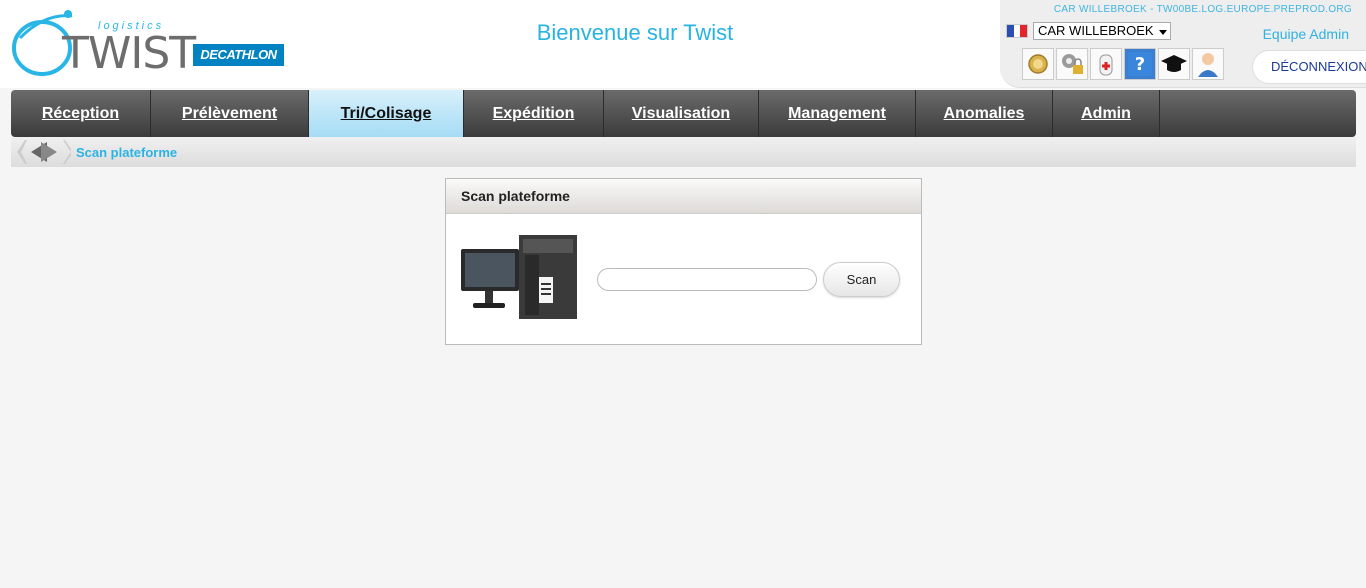 This screenshot has height=588, width=1366. I want to click on user-icon, so click(1208, 64).